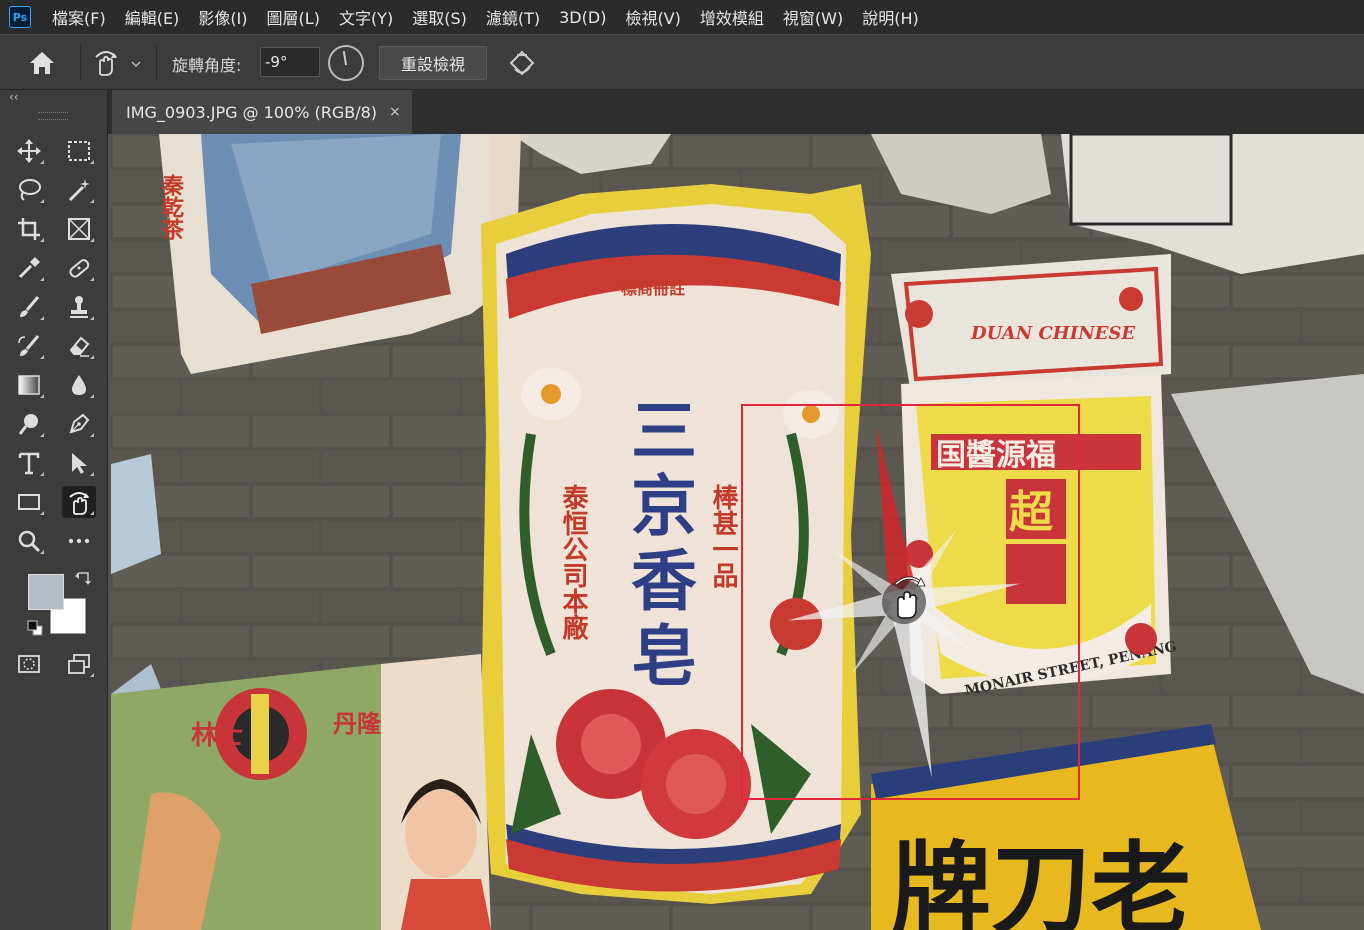 Image resolution: width=1364 pixels, height=930 pixels. I want to click on default-colors-icon, so click(35, 628).